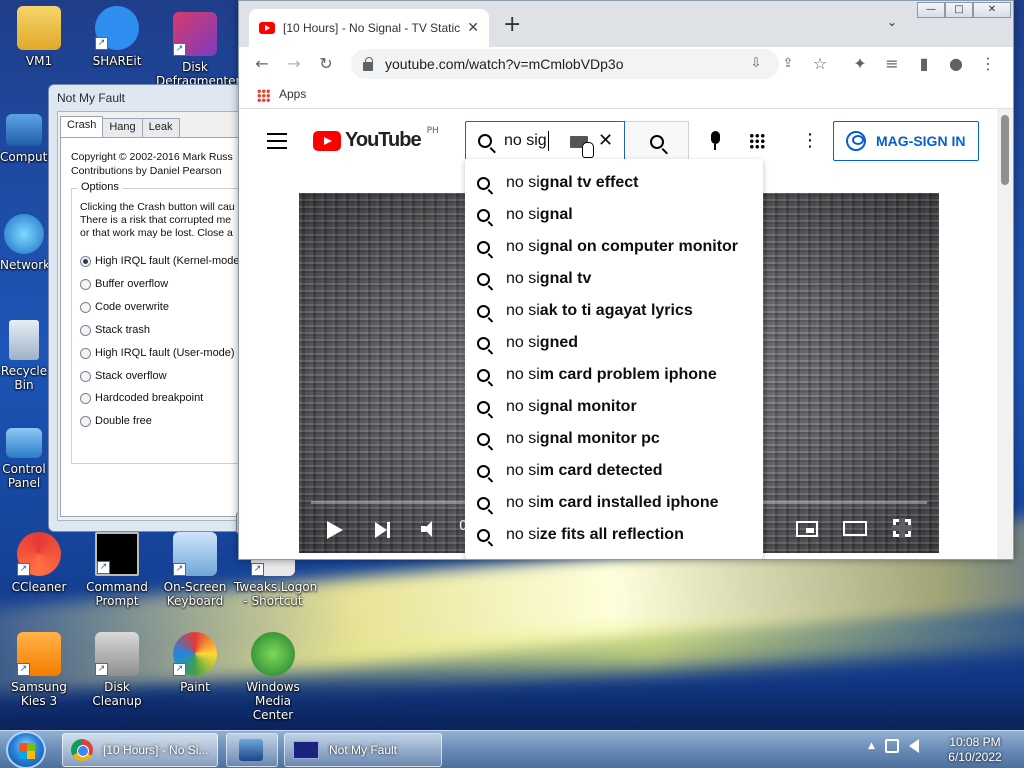  What do you see at coordinates (1005, 334) in the screenshot?
I see `page-scrollbar` at bounding box center [1005, 334].